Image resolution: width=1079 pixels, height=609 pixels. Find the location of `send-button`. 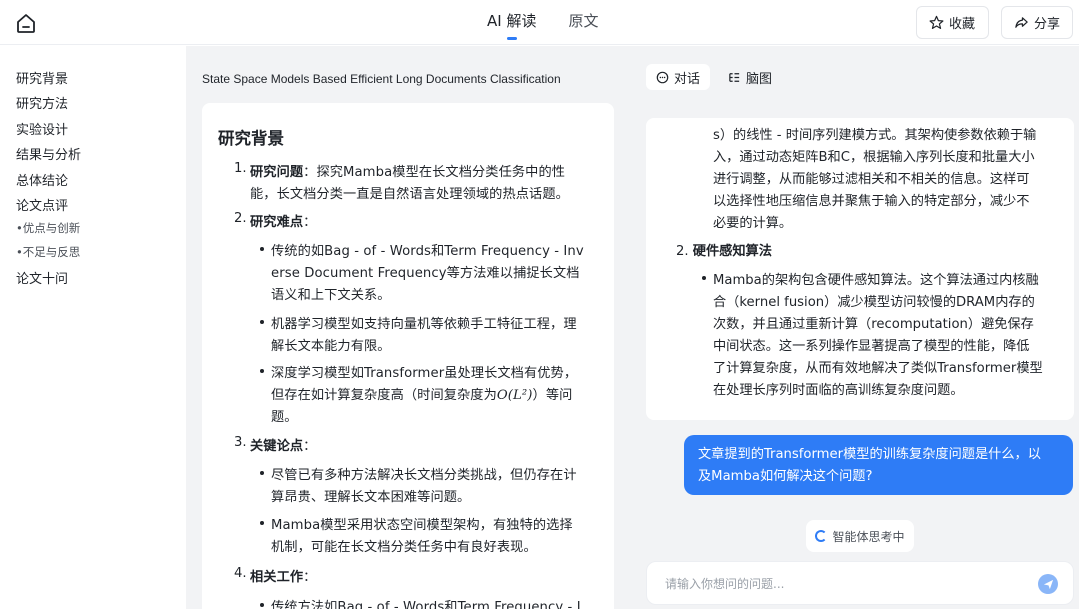

send-button is located at coordinates (1048, 584).